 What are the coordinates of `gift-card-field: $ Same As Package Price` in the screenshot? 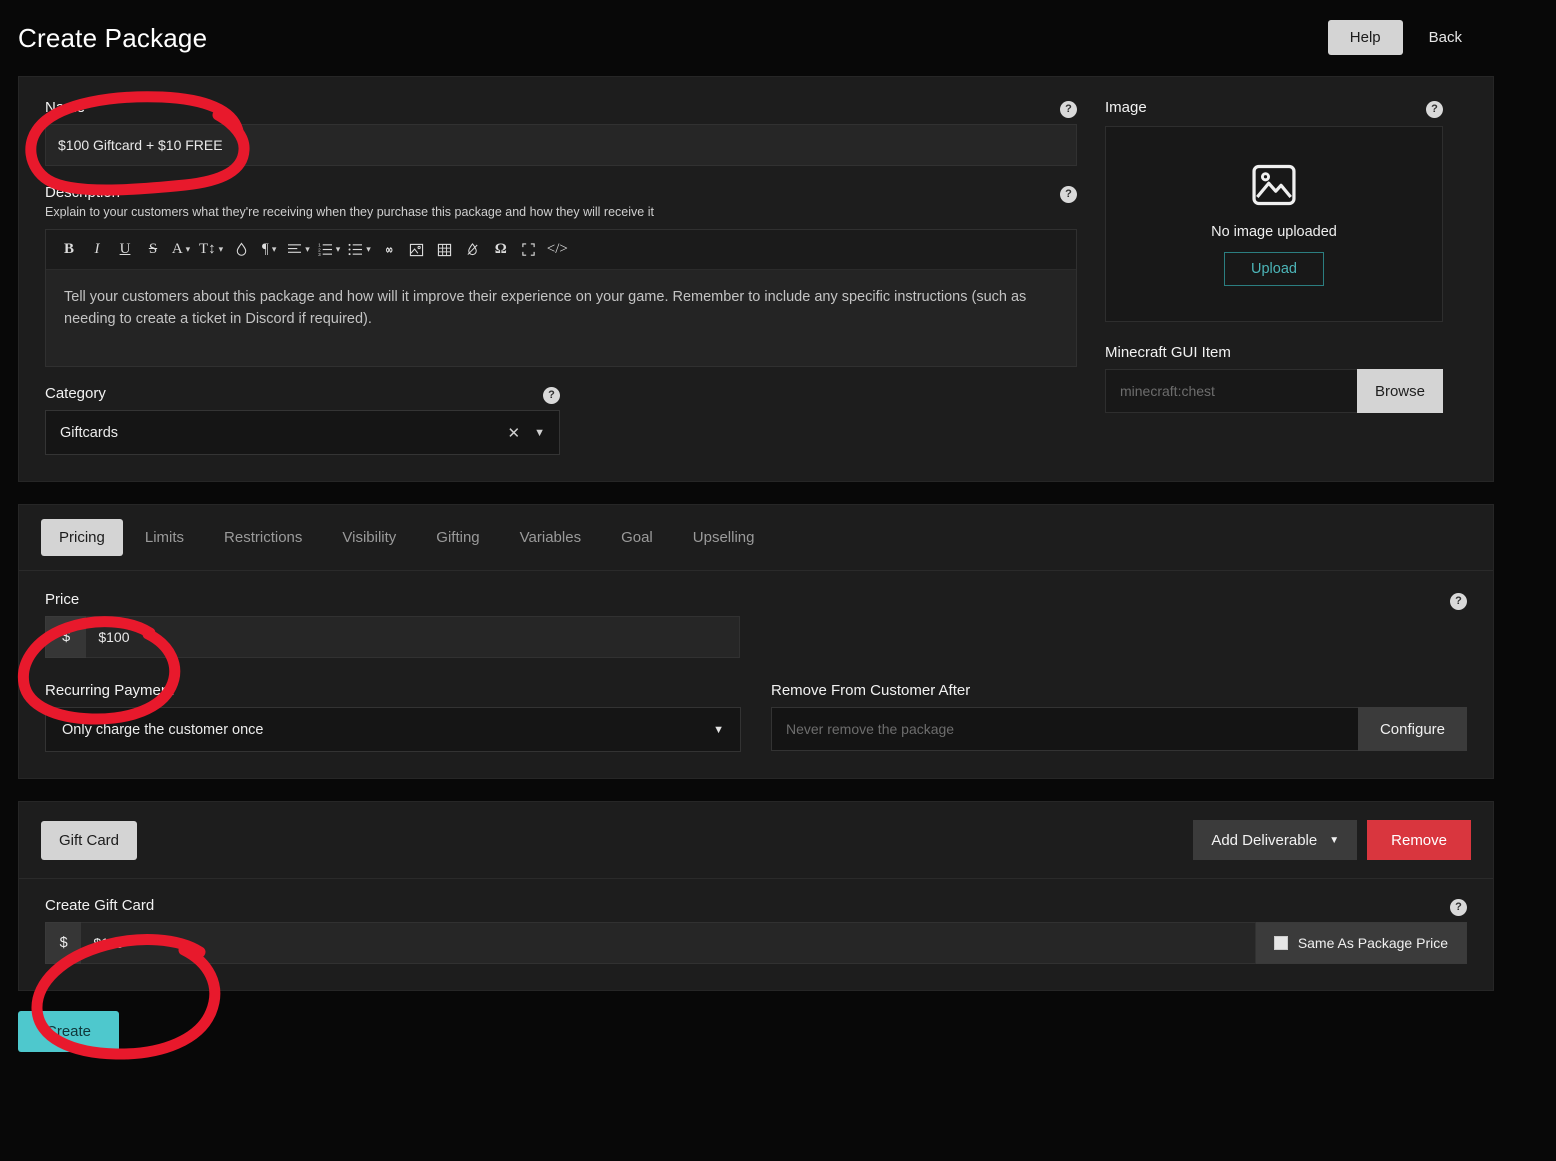 It's located at (756, 943).